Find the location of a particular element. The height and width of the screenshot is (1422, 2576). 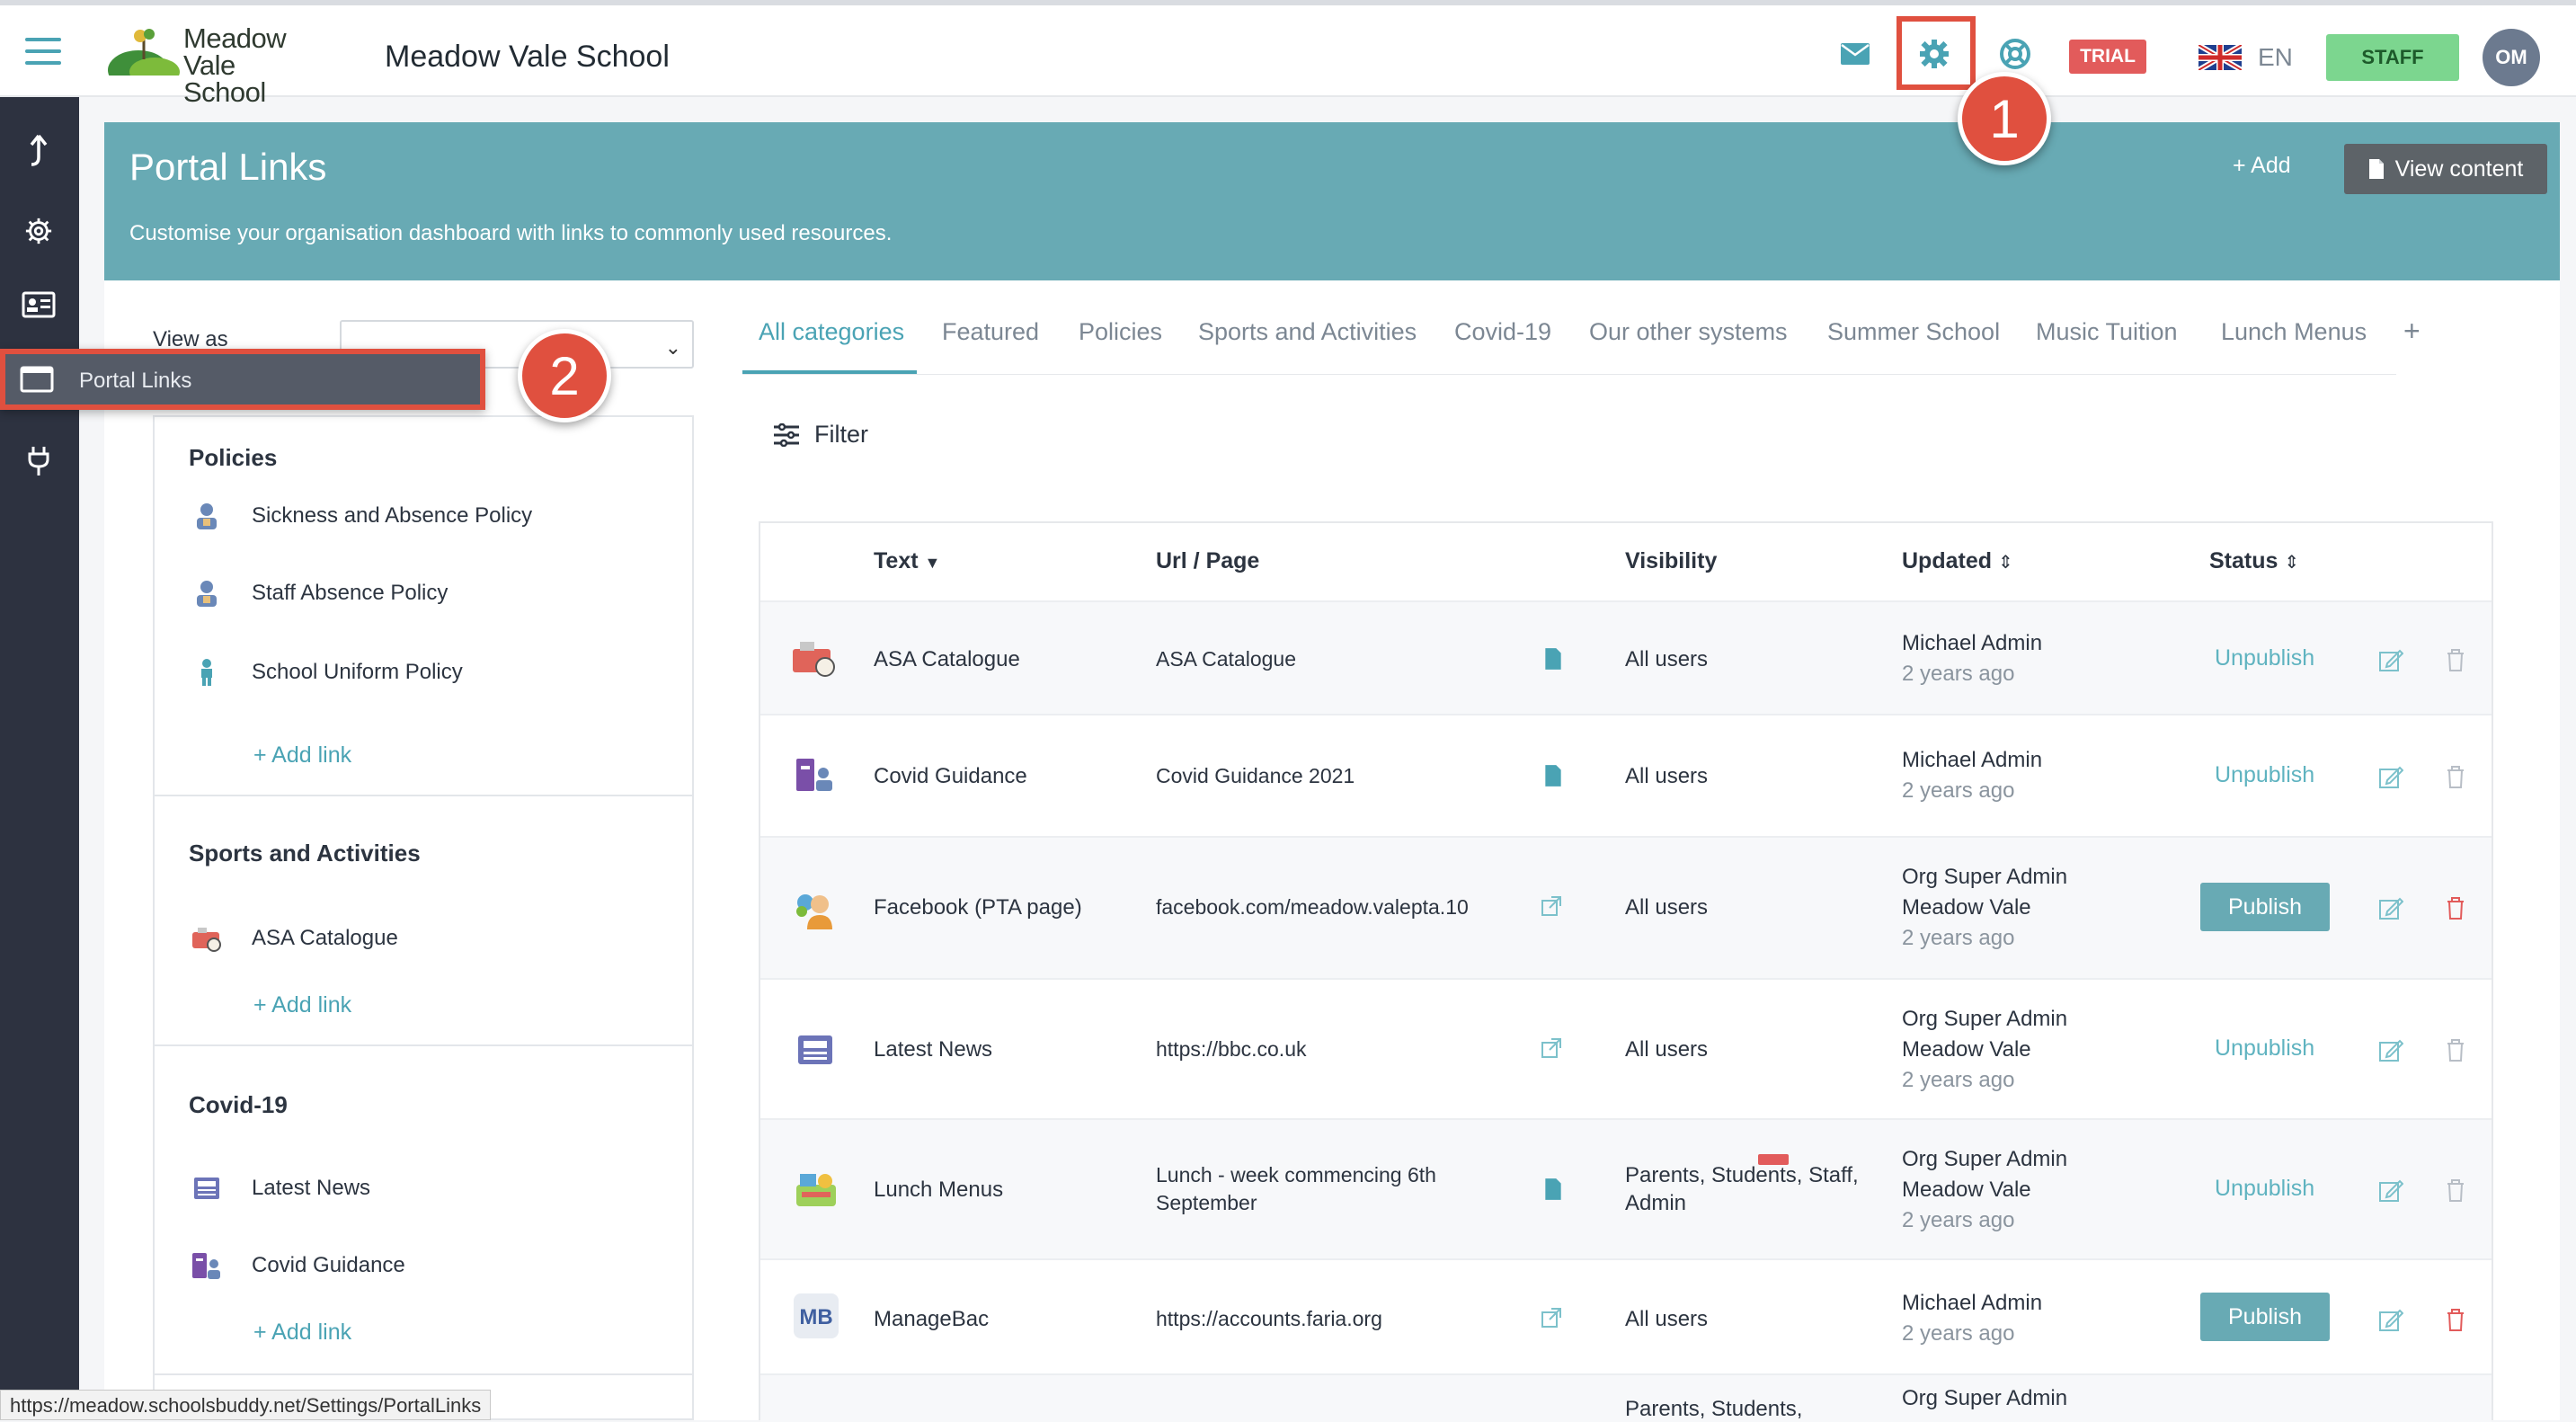

plug-icon is located at coordinates (38, 461).